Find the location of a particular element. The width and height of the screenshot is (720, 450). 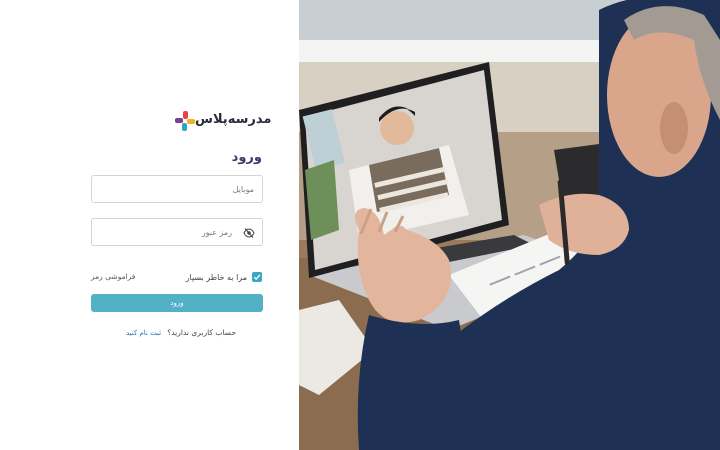

signup-link: ثبت نام کنید is located at coordinates (143, 333).